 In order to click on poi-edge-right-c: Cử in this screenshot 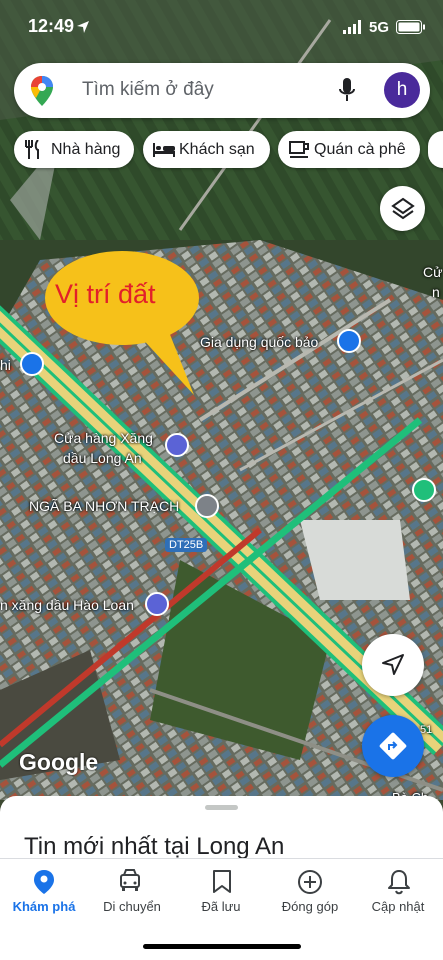, I will do `click(432, 272)`.